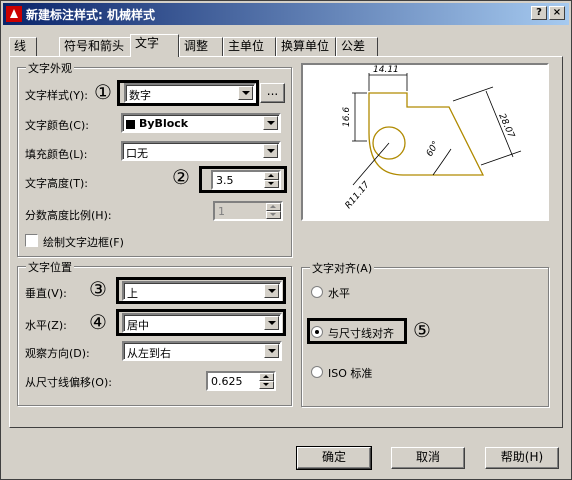 This screenshot has width=572, height=480. What do you see at coordinates (57, 353) in the screenshot?
I see `view-direction-label: 观察方向(D):` at bounding box center [57, 353].